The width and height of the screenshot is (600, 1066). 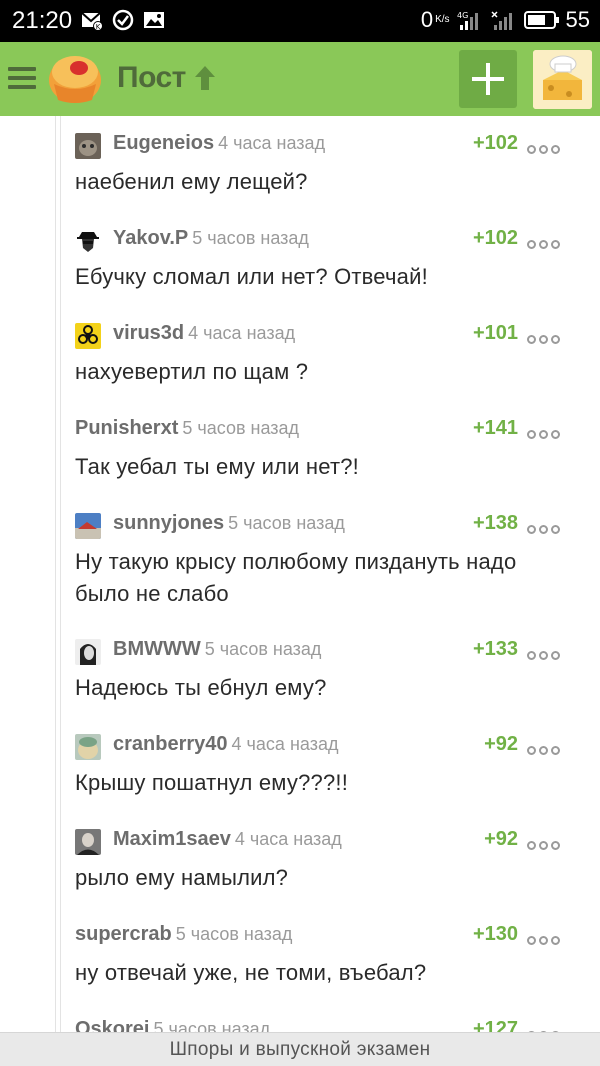 What do you see at coordinates (300, 21) in the screenshot?
I see `status-bar: 21:20 K 0 K/s 4G 55` at bounding box center [300, 21].